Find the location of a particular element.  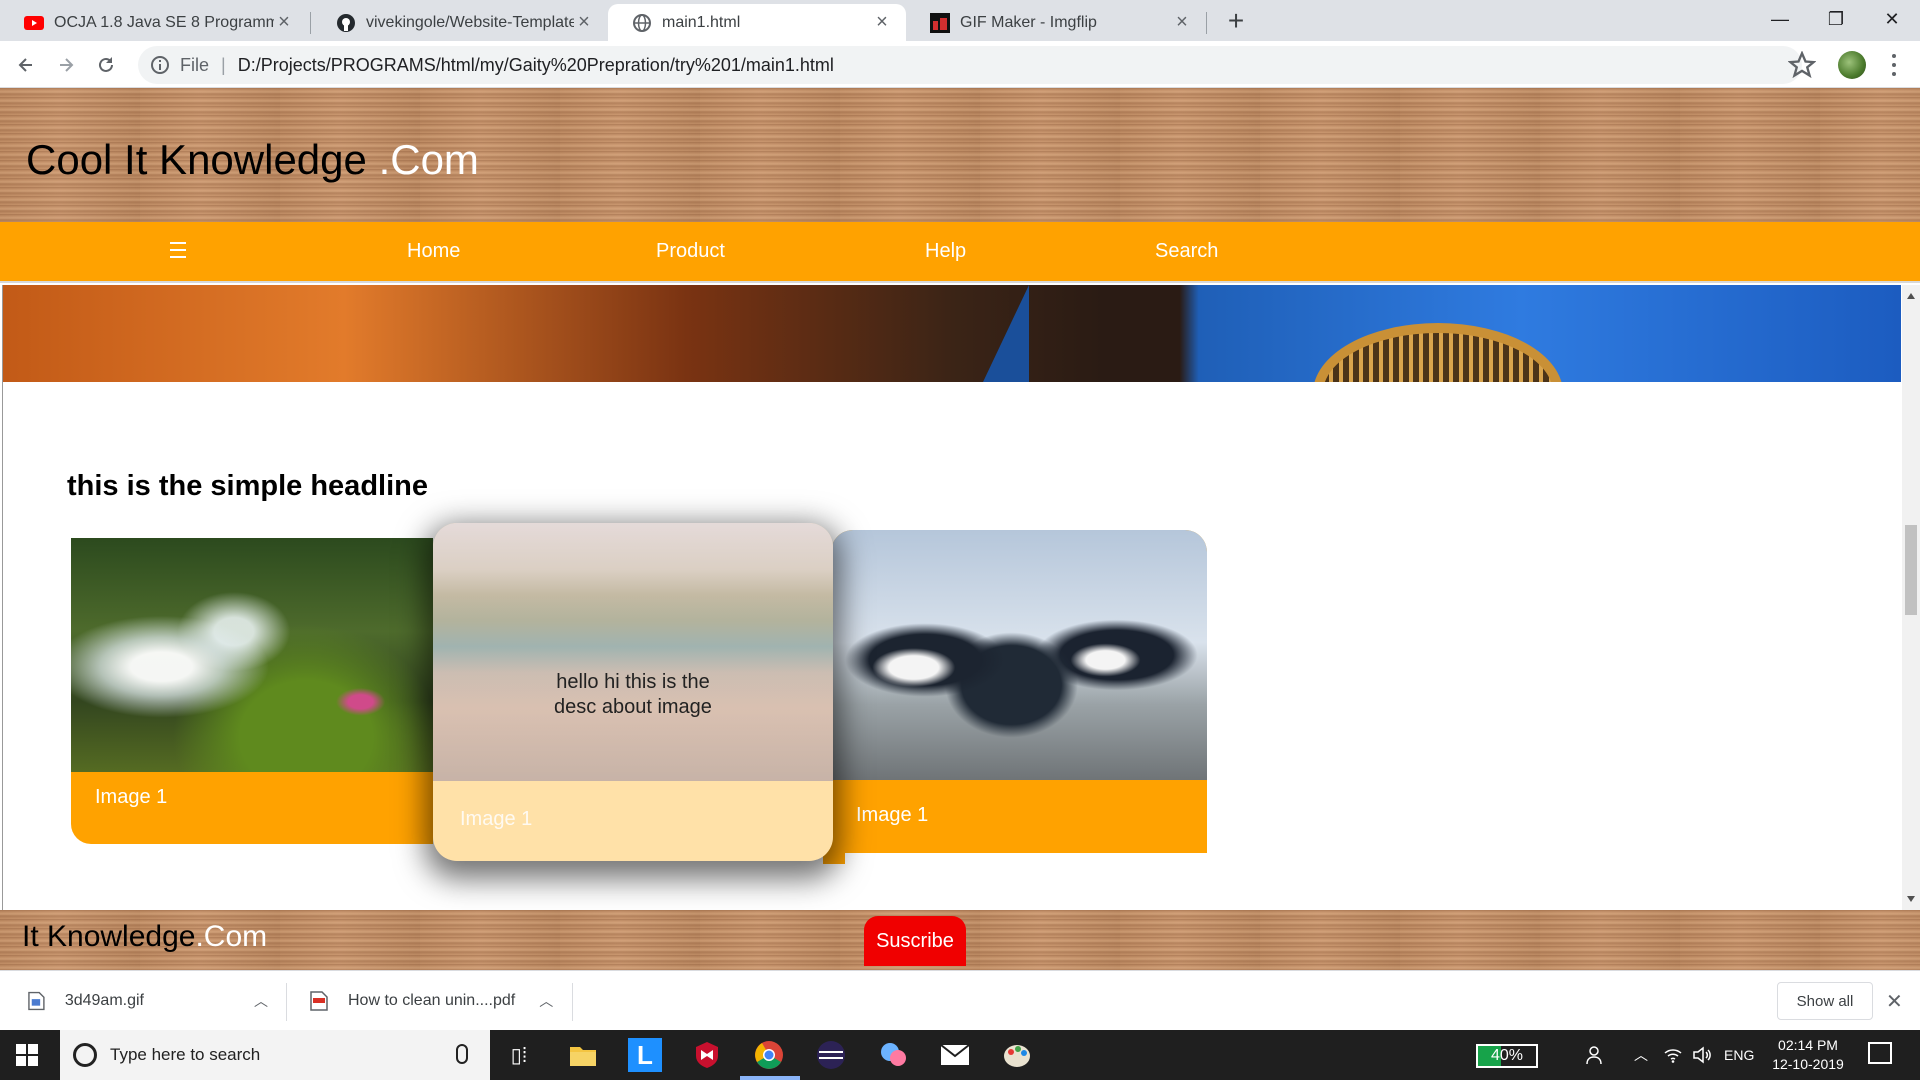

nav-help: Help is located at coordinates (945, 251).